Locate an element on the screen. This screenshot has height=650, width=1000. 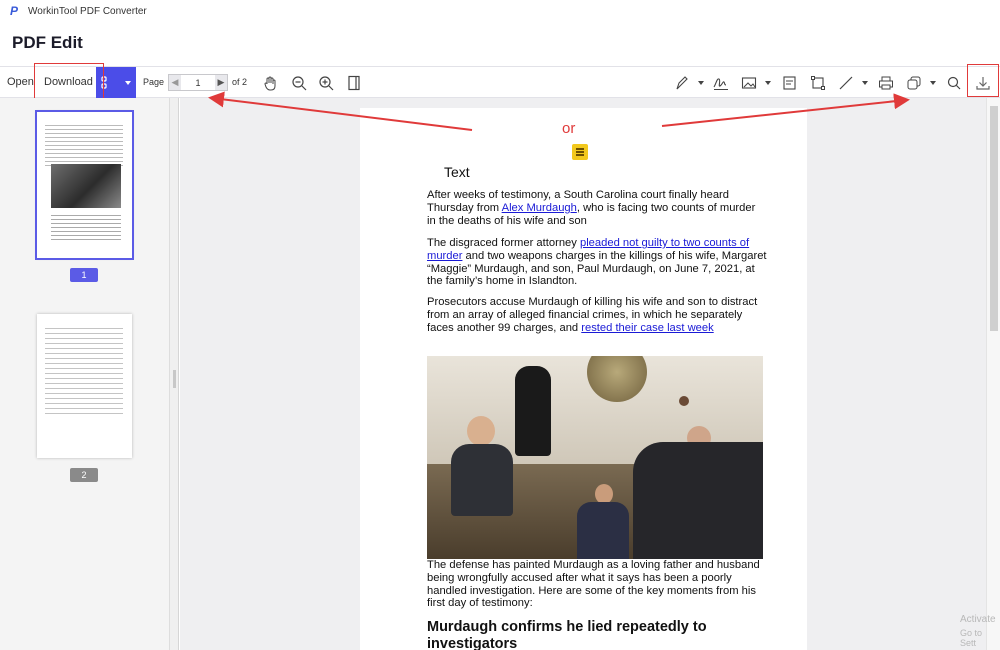
app-logo-icon: P is located at coordinates (14, 11).